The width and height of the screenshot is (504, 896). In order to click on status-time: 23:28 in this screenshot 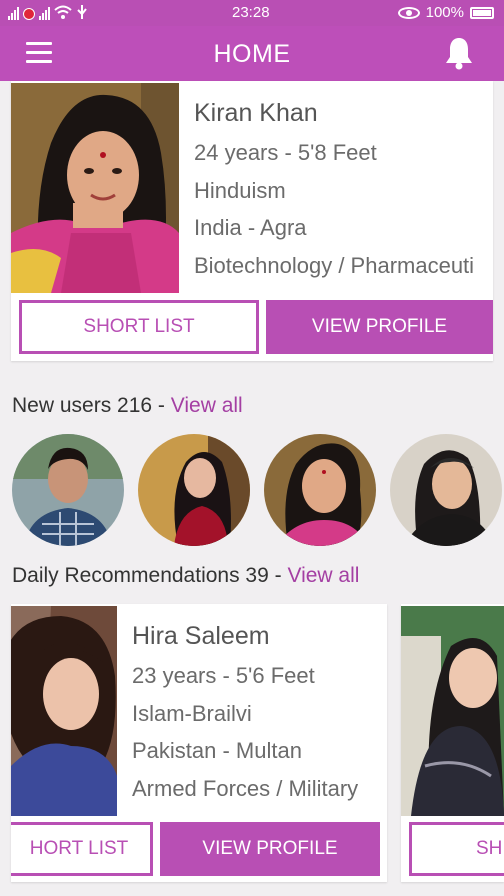, I will do `click(251, 12)`.